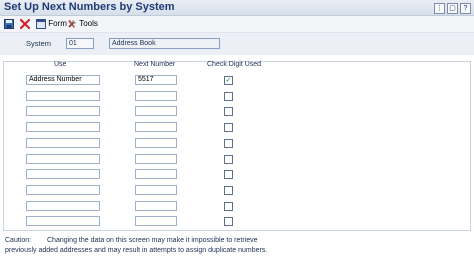 This screenshot has width=474, height=280. I want to click on floppy-disk-icon, so click(9, 23).